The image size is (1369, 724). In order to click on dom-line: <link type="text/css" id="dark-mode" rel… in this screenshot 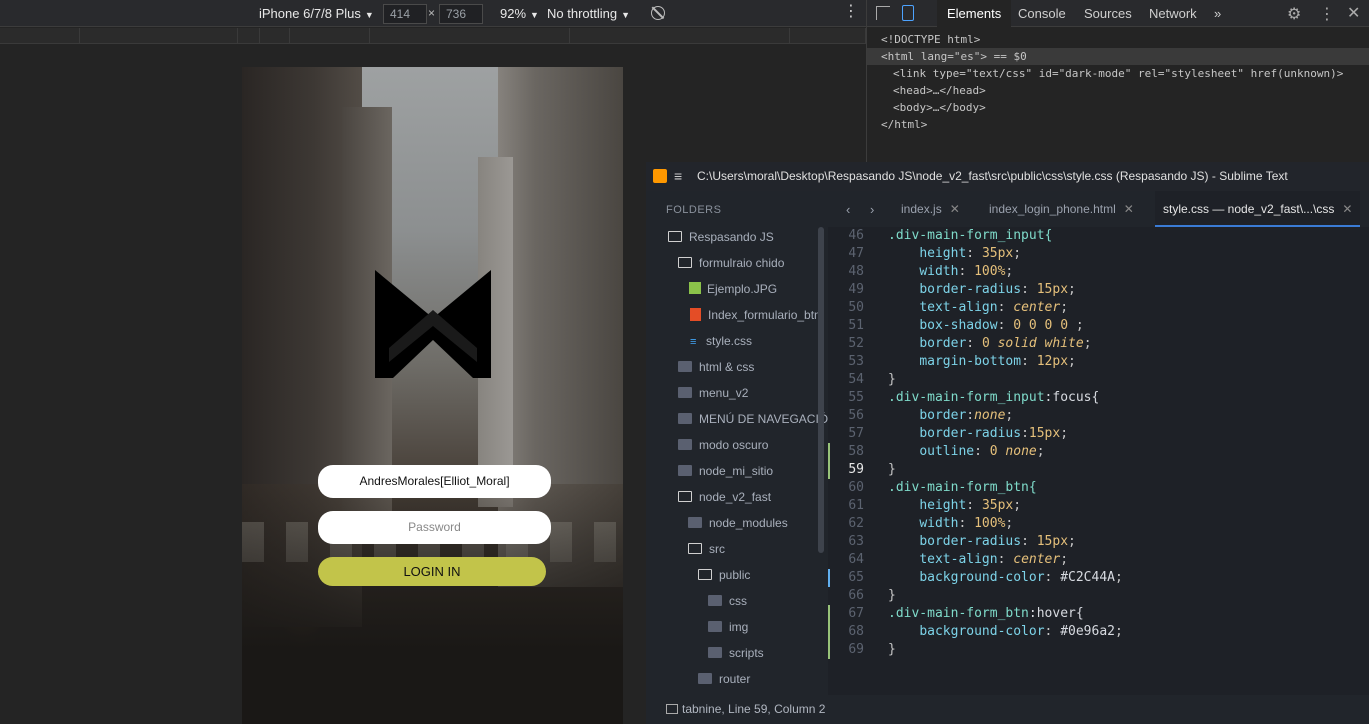, I will do `click(1118, 73)`.